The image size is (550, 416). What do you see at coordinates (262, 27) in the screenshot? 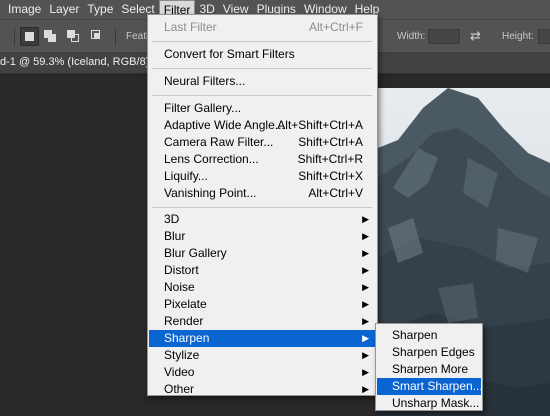
I see `menu-item-last-filter: Last Filter Alt+Ctrl+F` at bounding box center [262, 27].